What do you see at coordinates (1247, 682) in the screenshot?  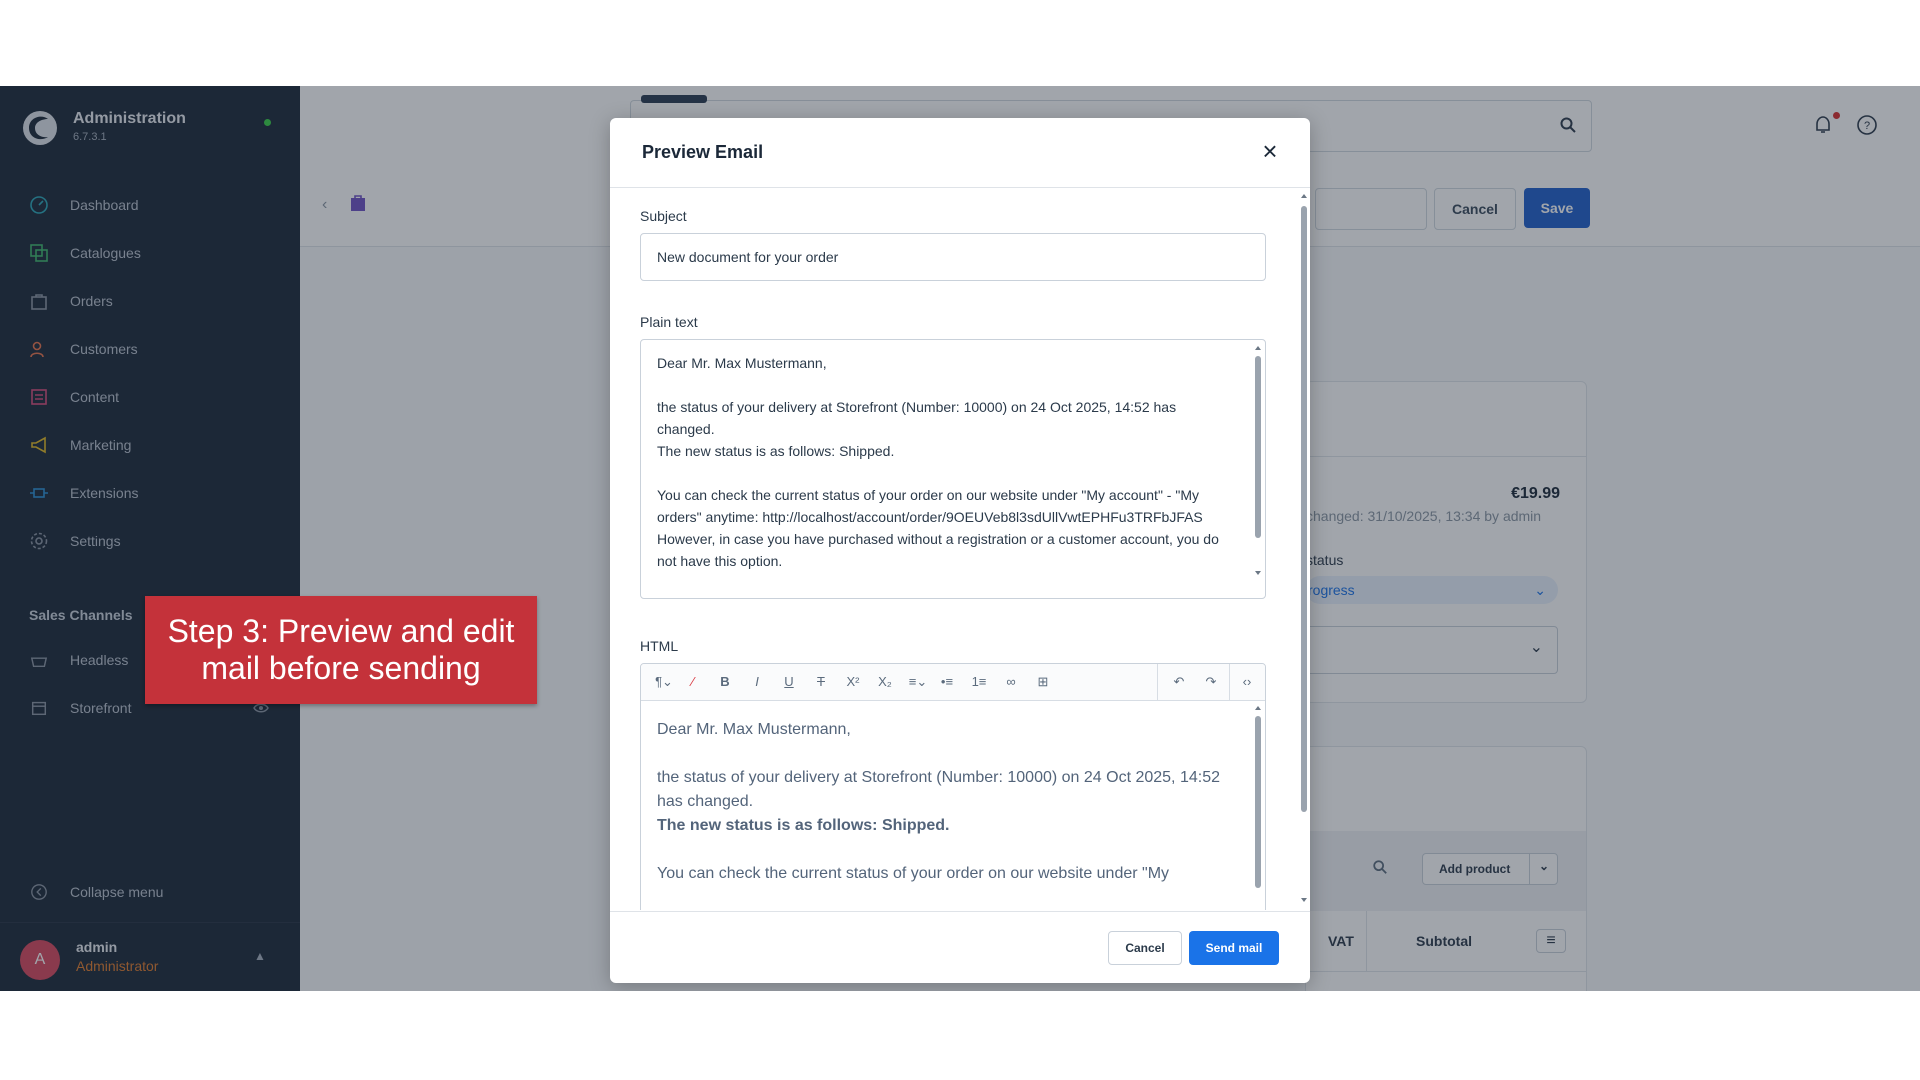 I see `code-view-icon: ‹›` at bounding box center [1247, 682].